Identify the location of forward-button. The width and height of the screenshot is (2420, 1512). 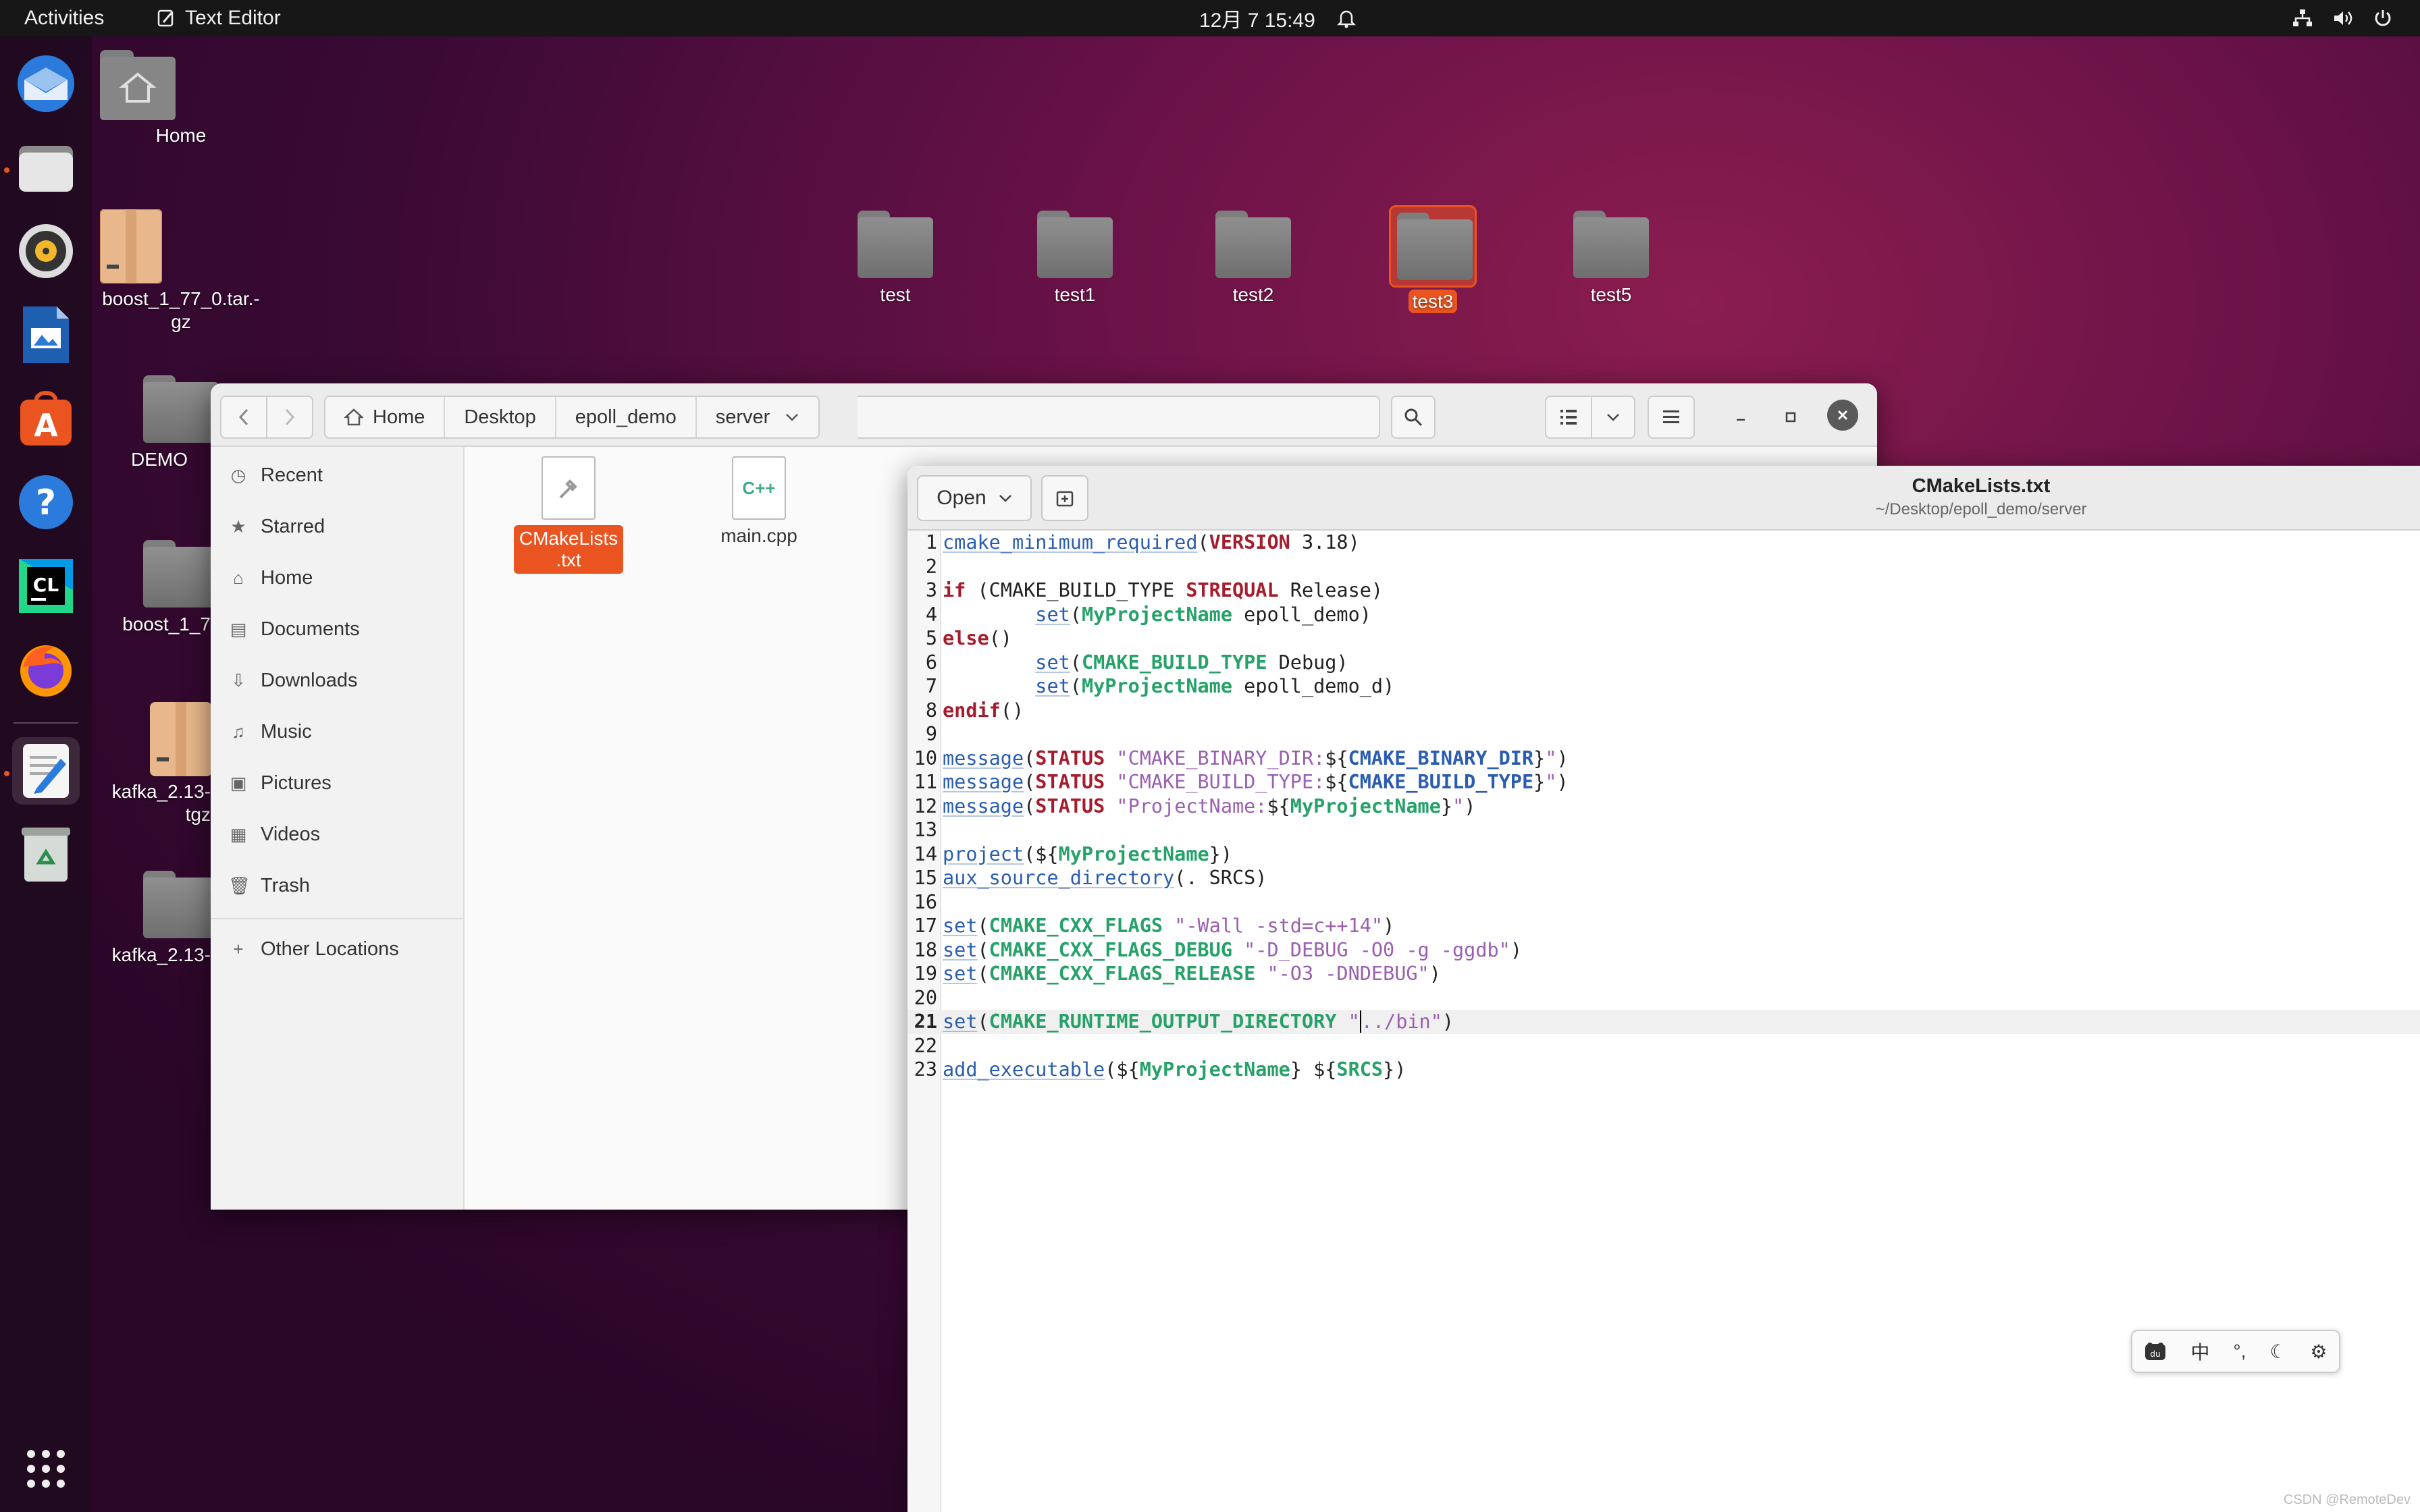
(289, 417).